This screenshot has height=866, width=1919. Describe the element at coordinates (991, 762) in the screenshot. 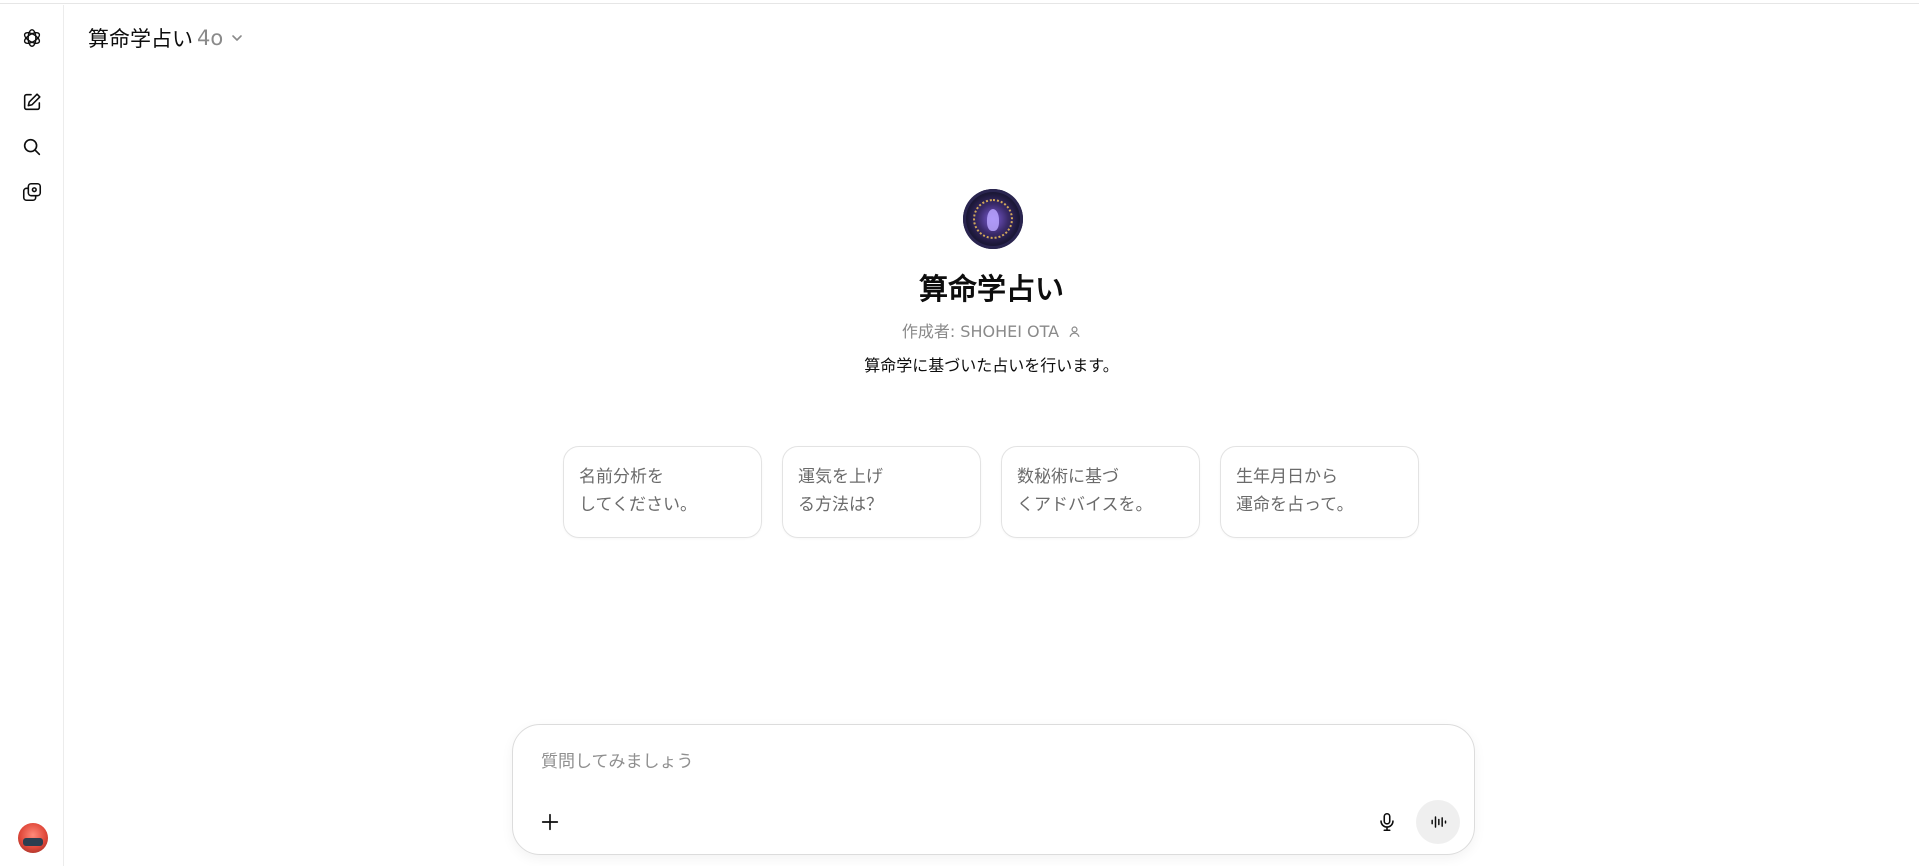

I see `prompt-input` at that location.